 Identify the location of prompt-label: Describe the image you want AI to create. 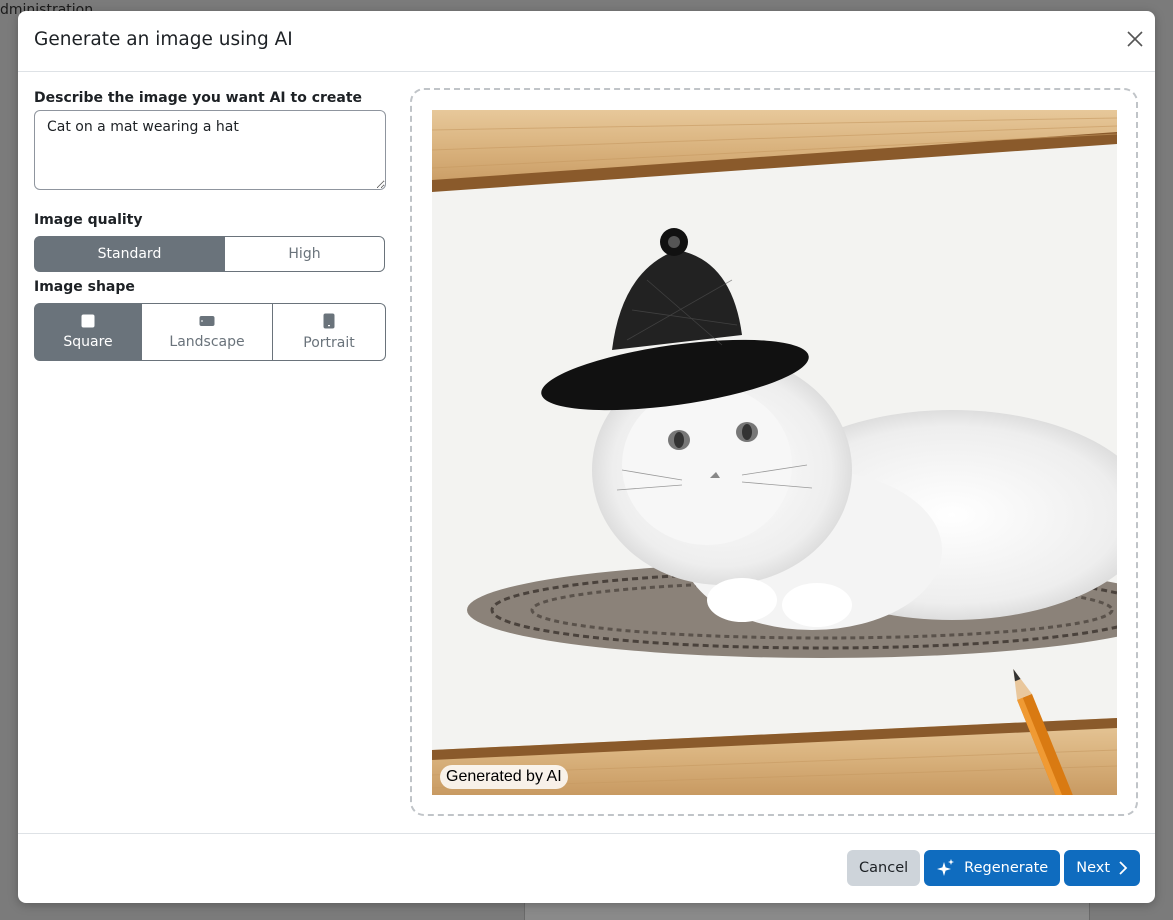
(198, 98).